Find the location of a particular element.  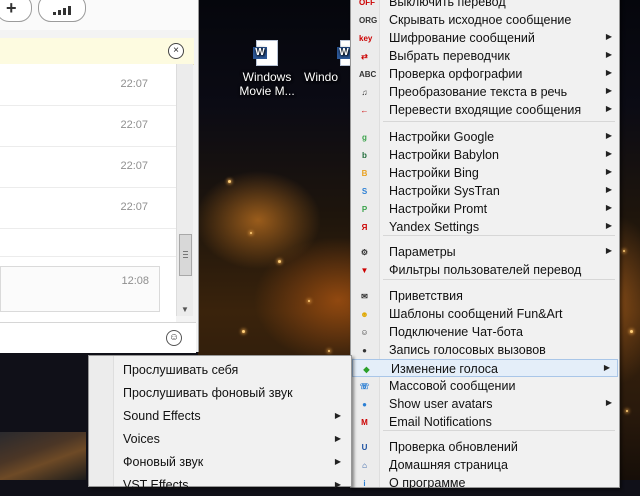

menu-item-label: Преобразование текста в речь is located at coordinates (478, 92).